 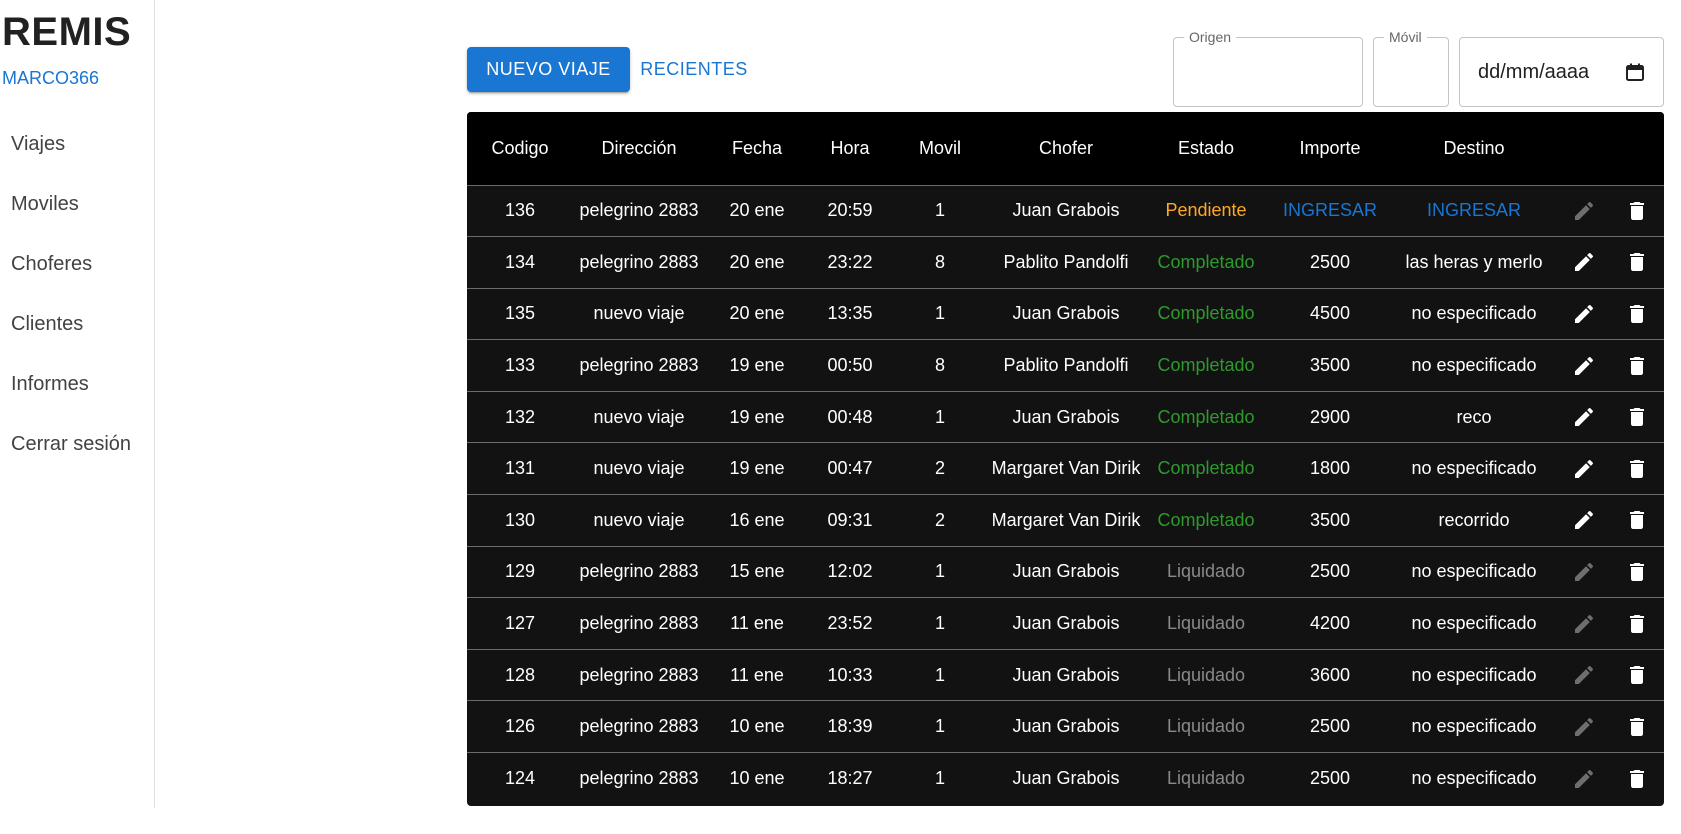 I want to click on cell-fecha: 11 ene, so click(x=757, y=674).